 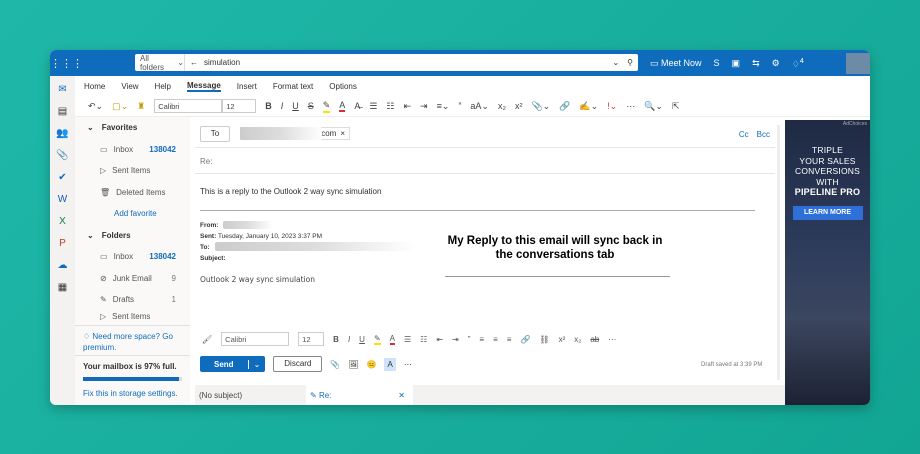 What do you see at coordinates (544, 339) in the screenshot?
I see `unlink-icon: ⛓` at bounding box center [544, 339].